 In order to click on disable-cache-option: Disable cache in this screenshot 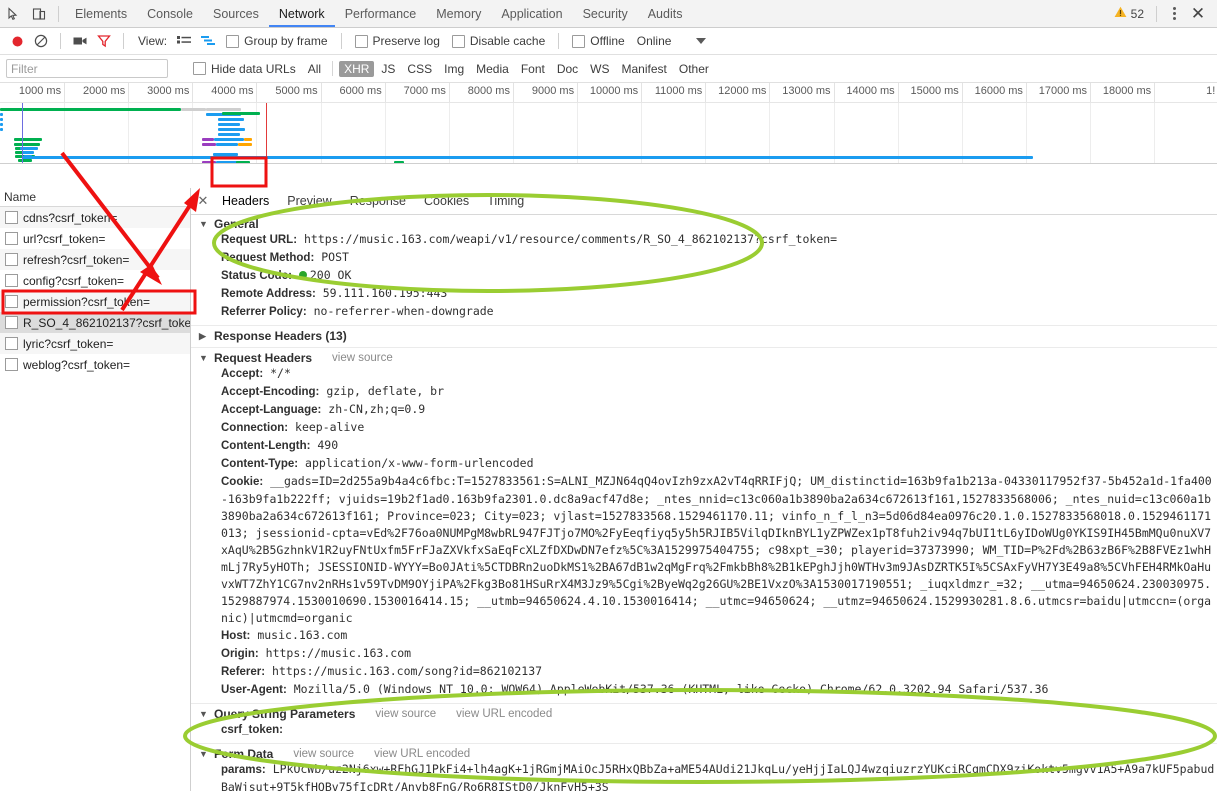, I will do `click(498, 41)`.